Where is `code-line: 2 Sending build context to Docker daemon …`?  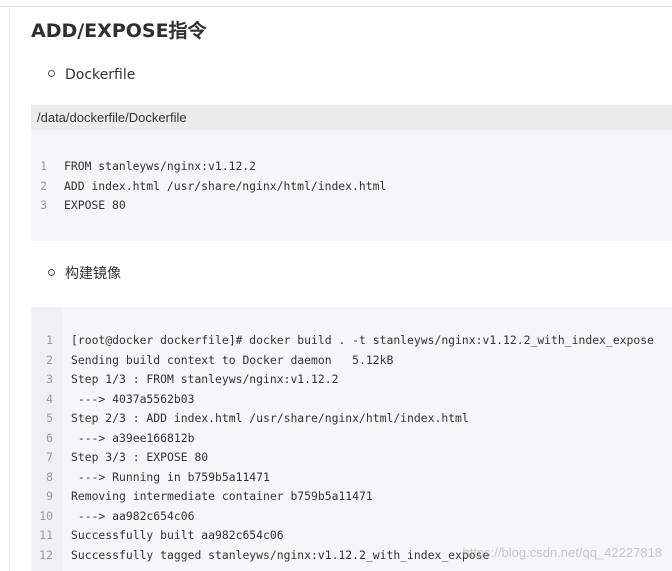 code-line: 2 Sending build context to Docker daemon … is located at coordinates (351, 361).